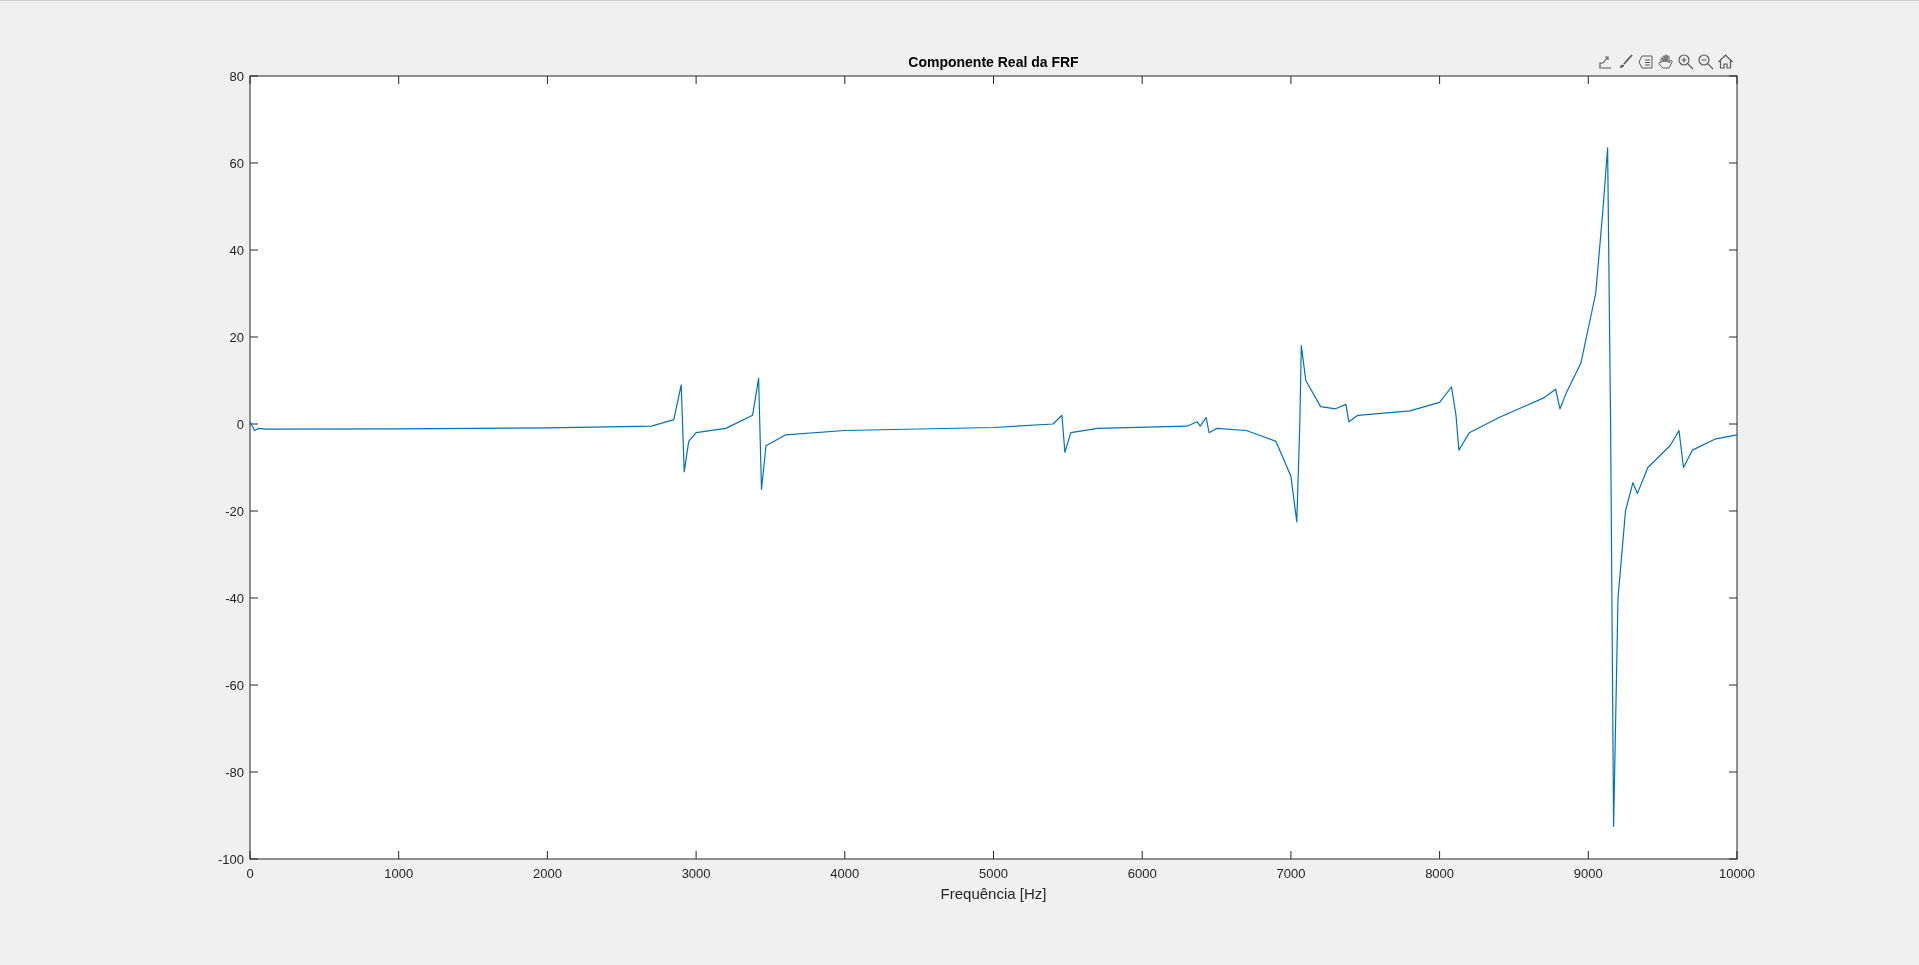  I want to click on x-tick-label: 4000, so click(845, 873).